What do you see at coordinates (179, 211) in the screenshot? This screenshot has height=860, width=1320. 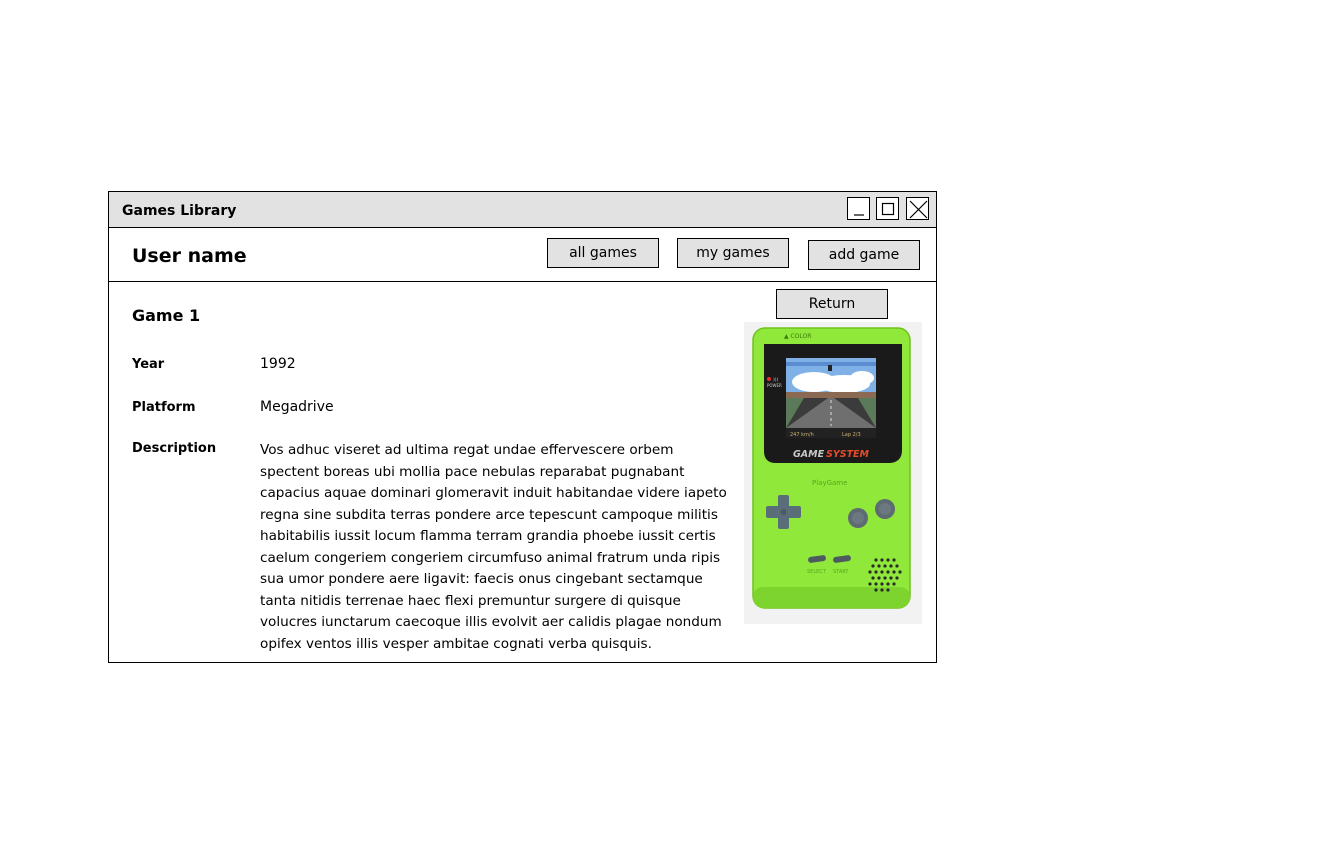 I see `window-title: Games Library` at bounding box center [179, 211].